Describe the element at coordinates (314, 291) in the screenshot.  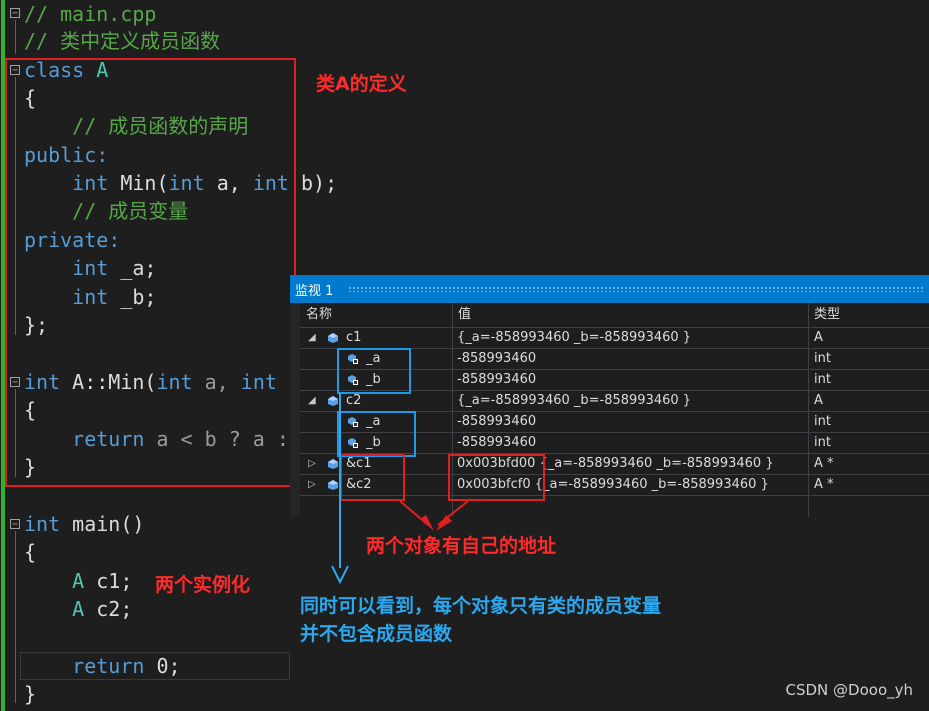
I see `watch-title: 监视 1` at that location.